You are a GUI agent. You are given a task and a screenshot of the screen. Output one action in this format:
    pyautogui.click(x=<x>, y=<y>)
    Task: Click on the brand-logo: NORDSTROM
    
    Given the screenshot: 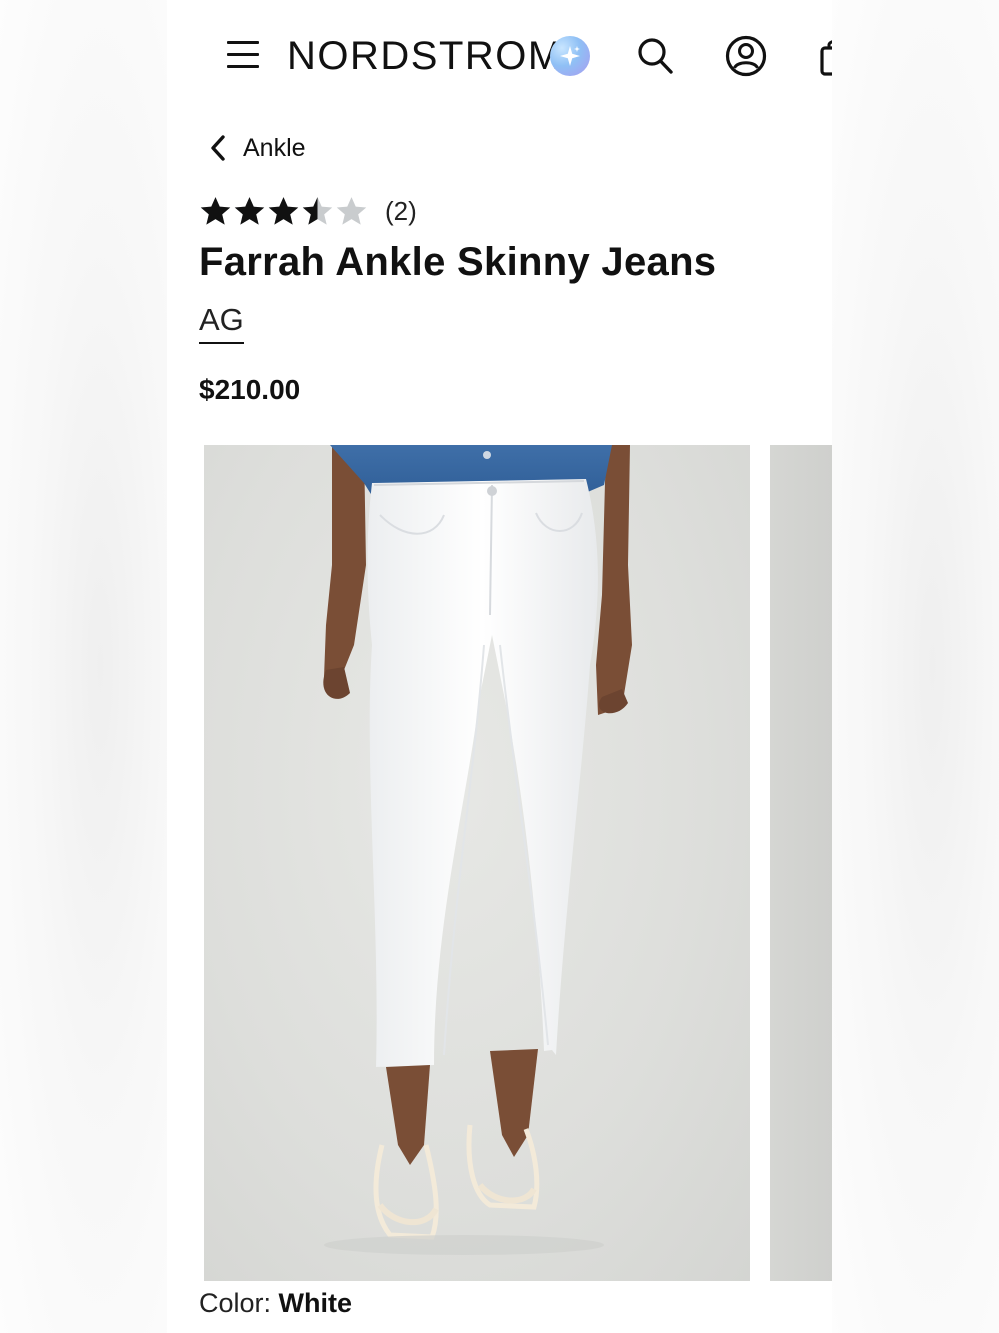 What is the action you would take?
    pyautogui.click(x=425, y=56)
    